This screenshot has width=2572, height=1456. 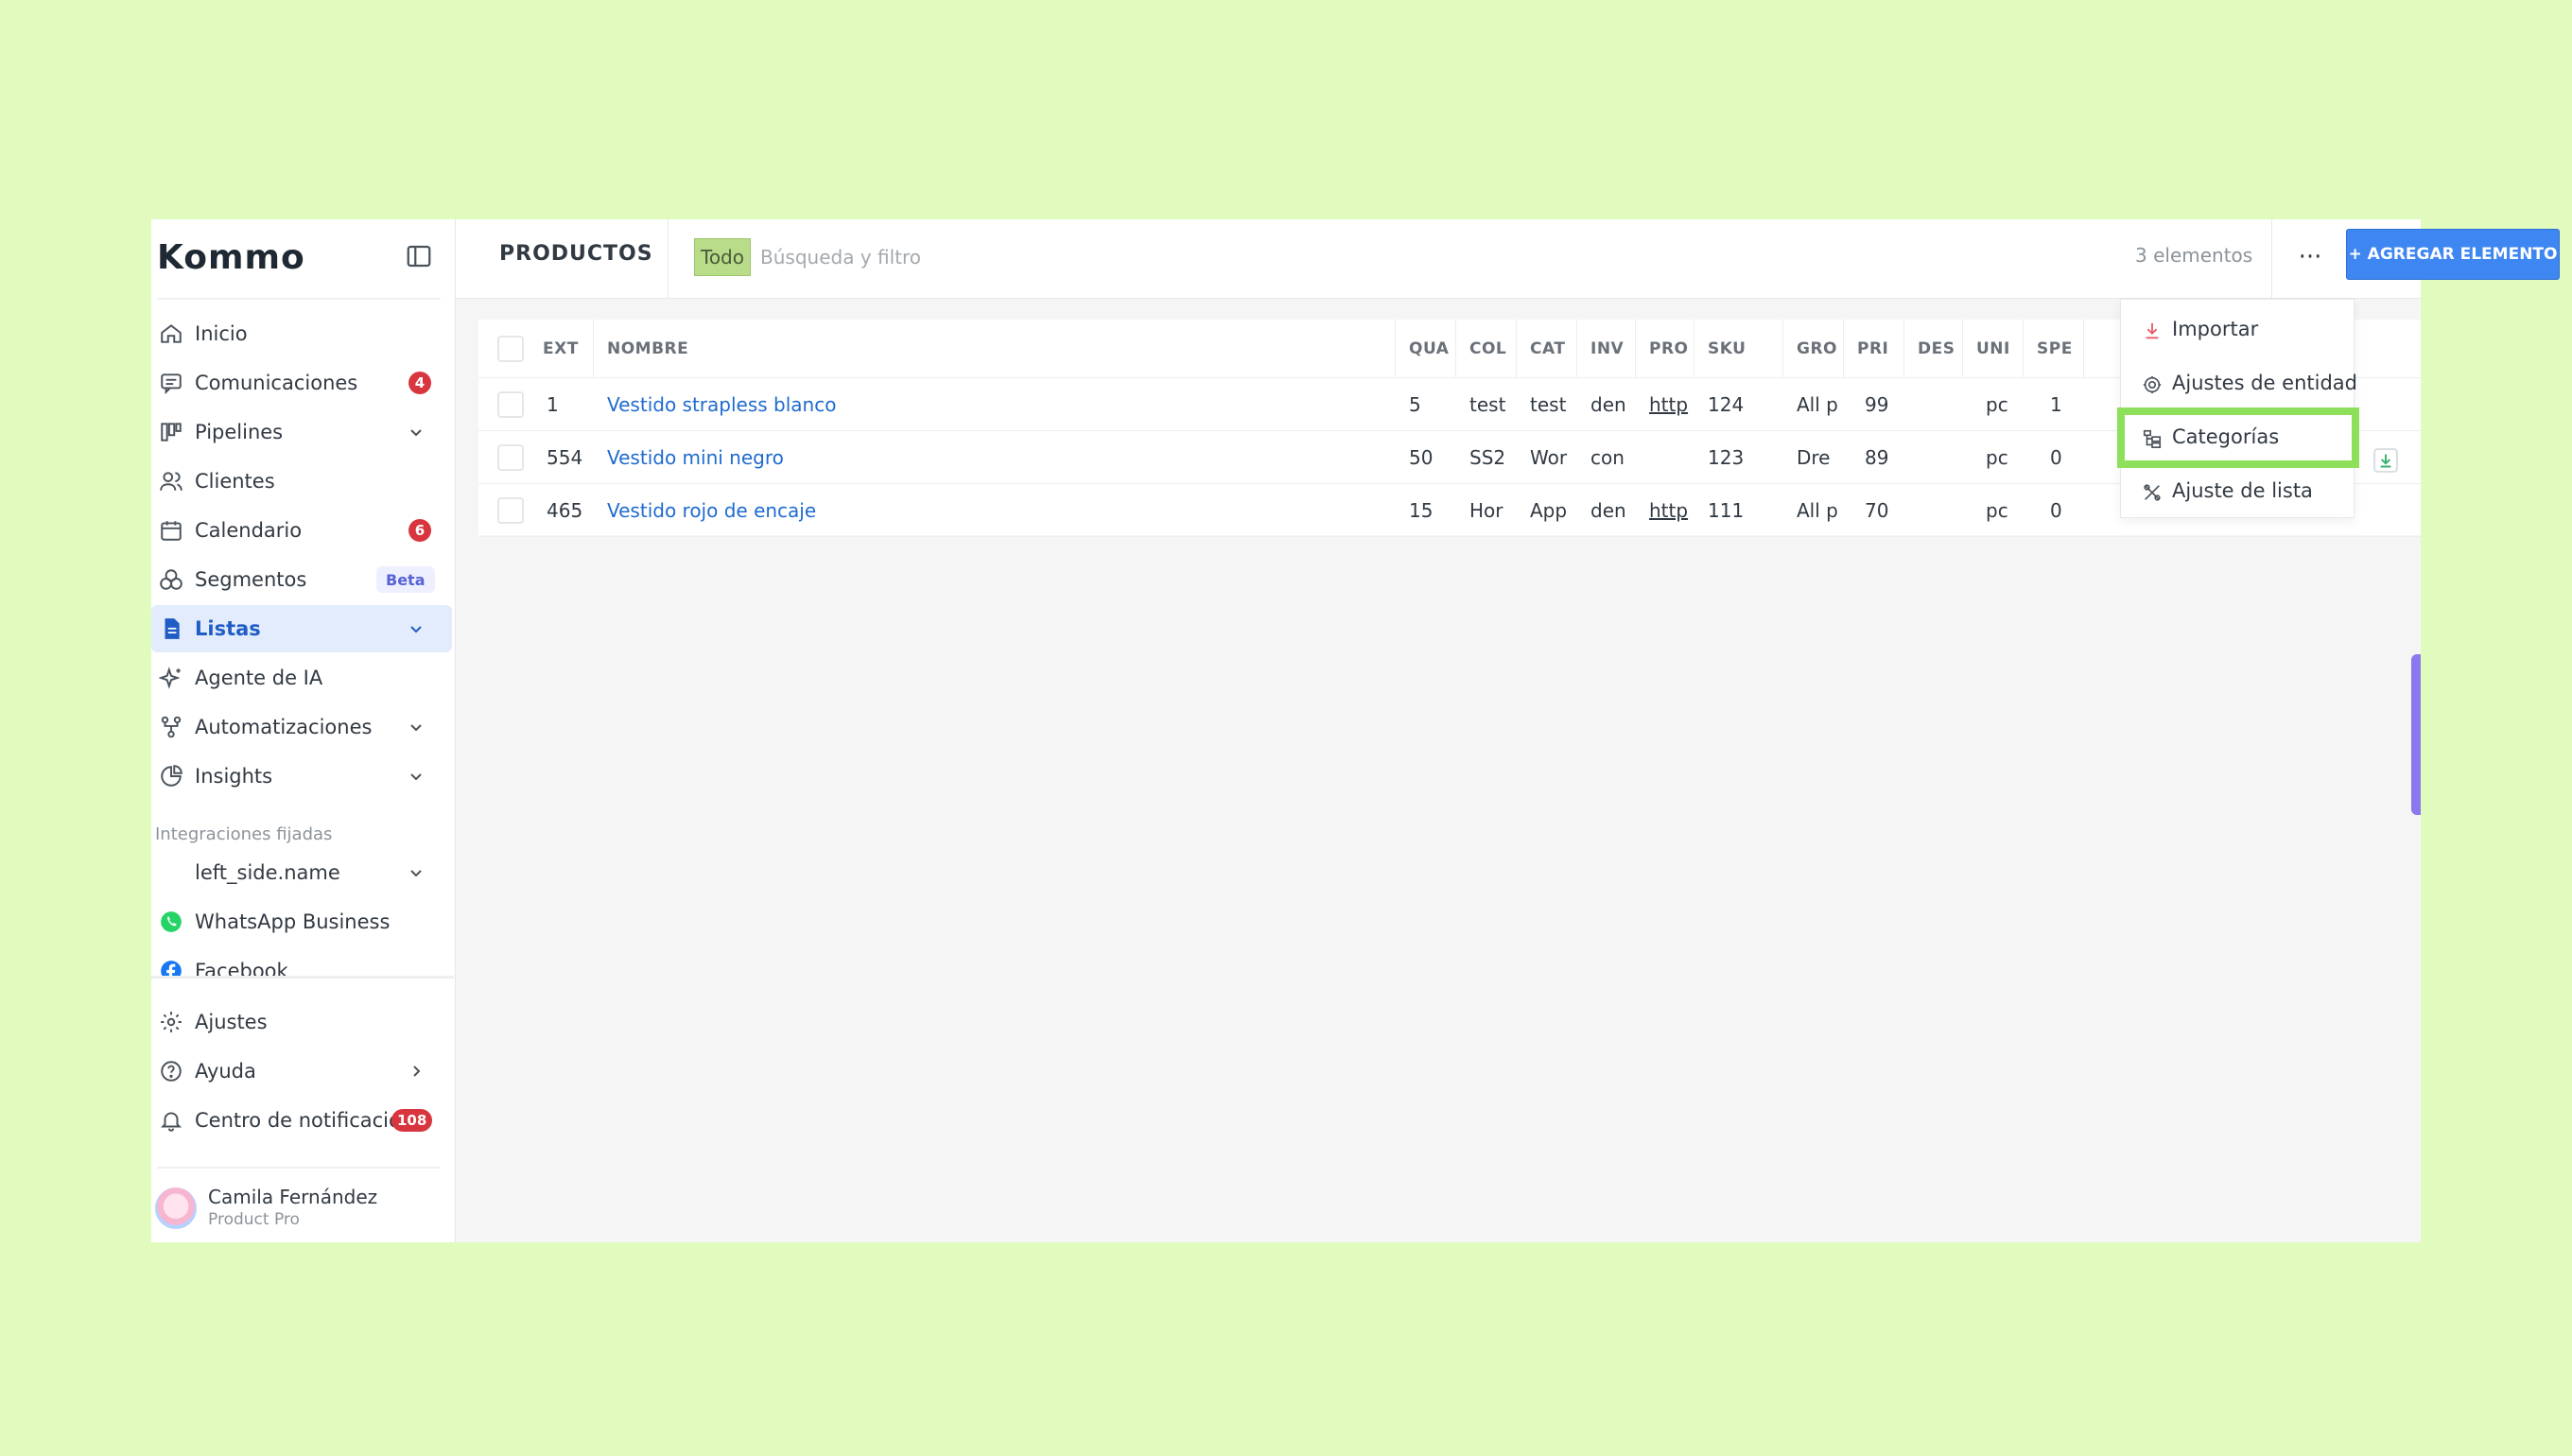 I want to click on select-all-checkbox, so click(x=510, y=348).